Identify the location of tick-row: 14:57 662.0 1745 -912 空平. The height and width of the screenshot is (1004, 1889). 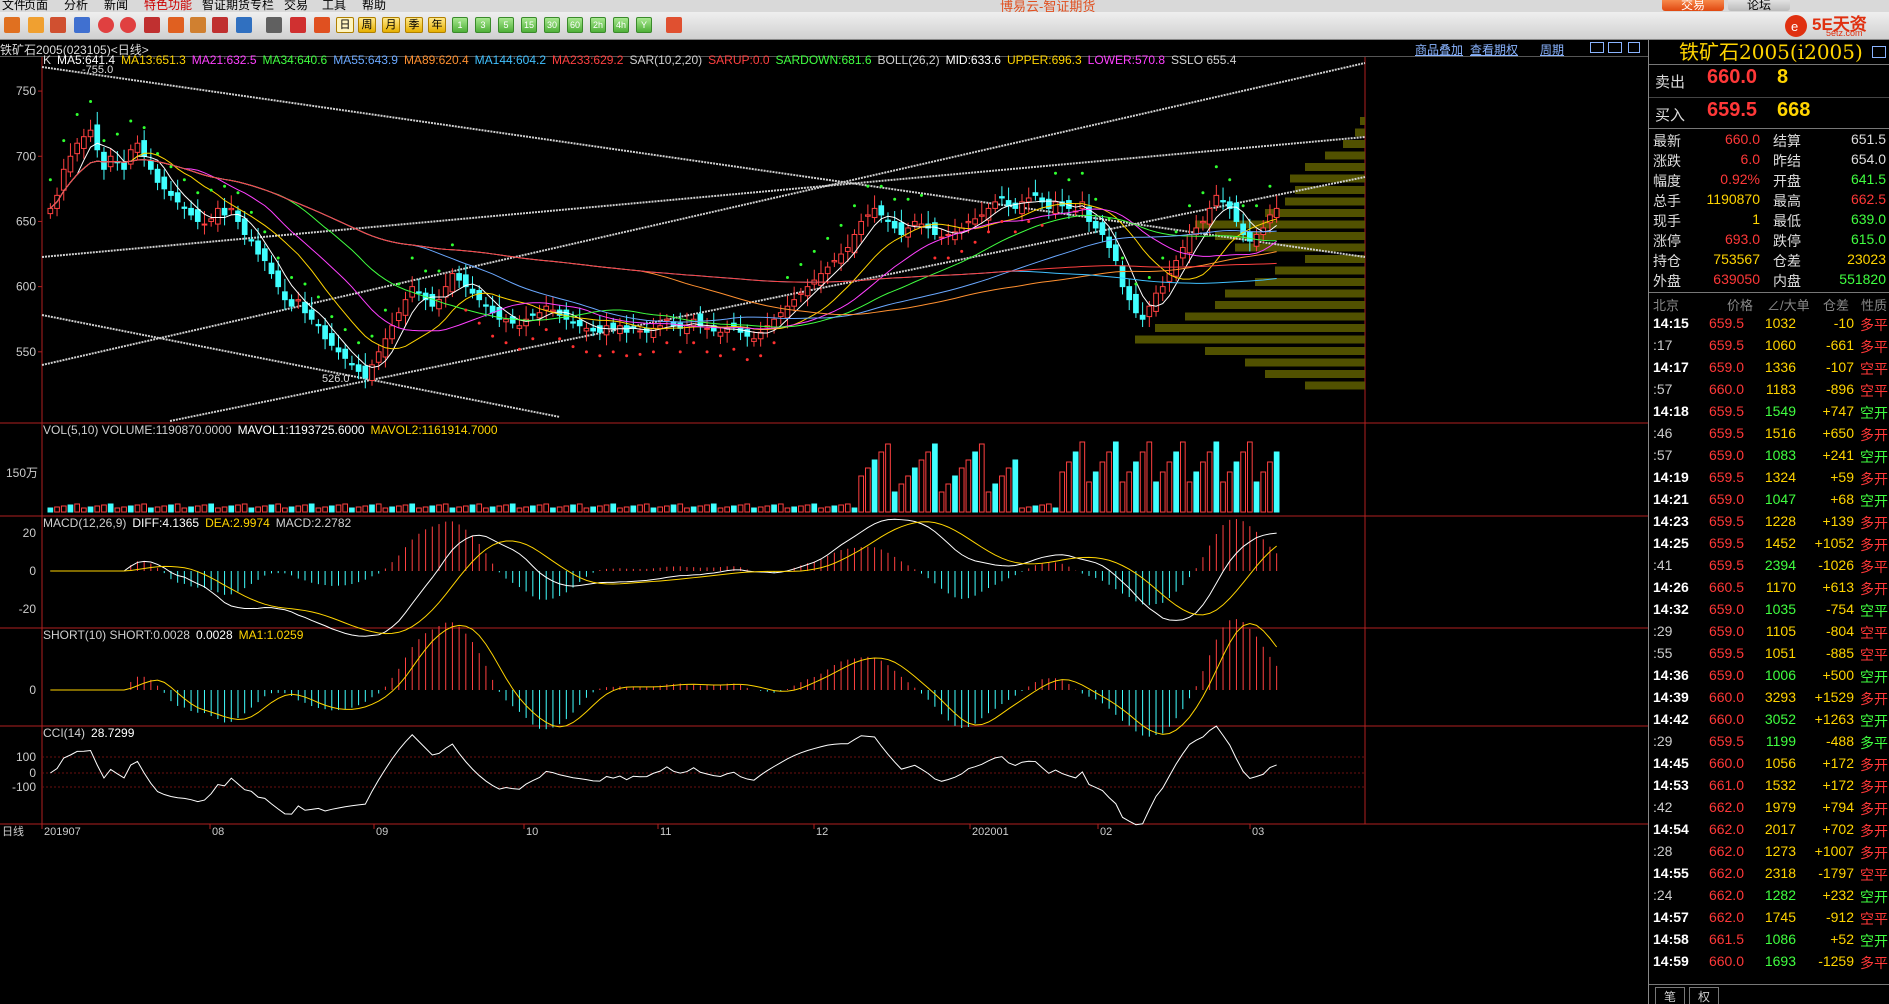
(1769, 917).